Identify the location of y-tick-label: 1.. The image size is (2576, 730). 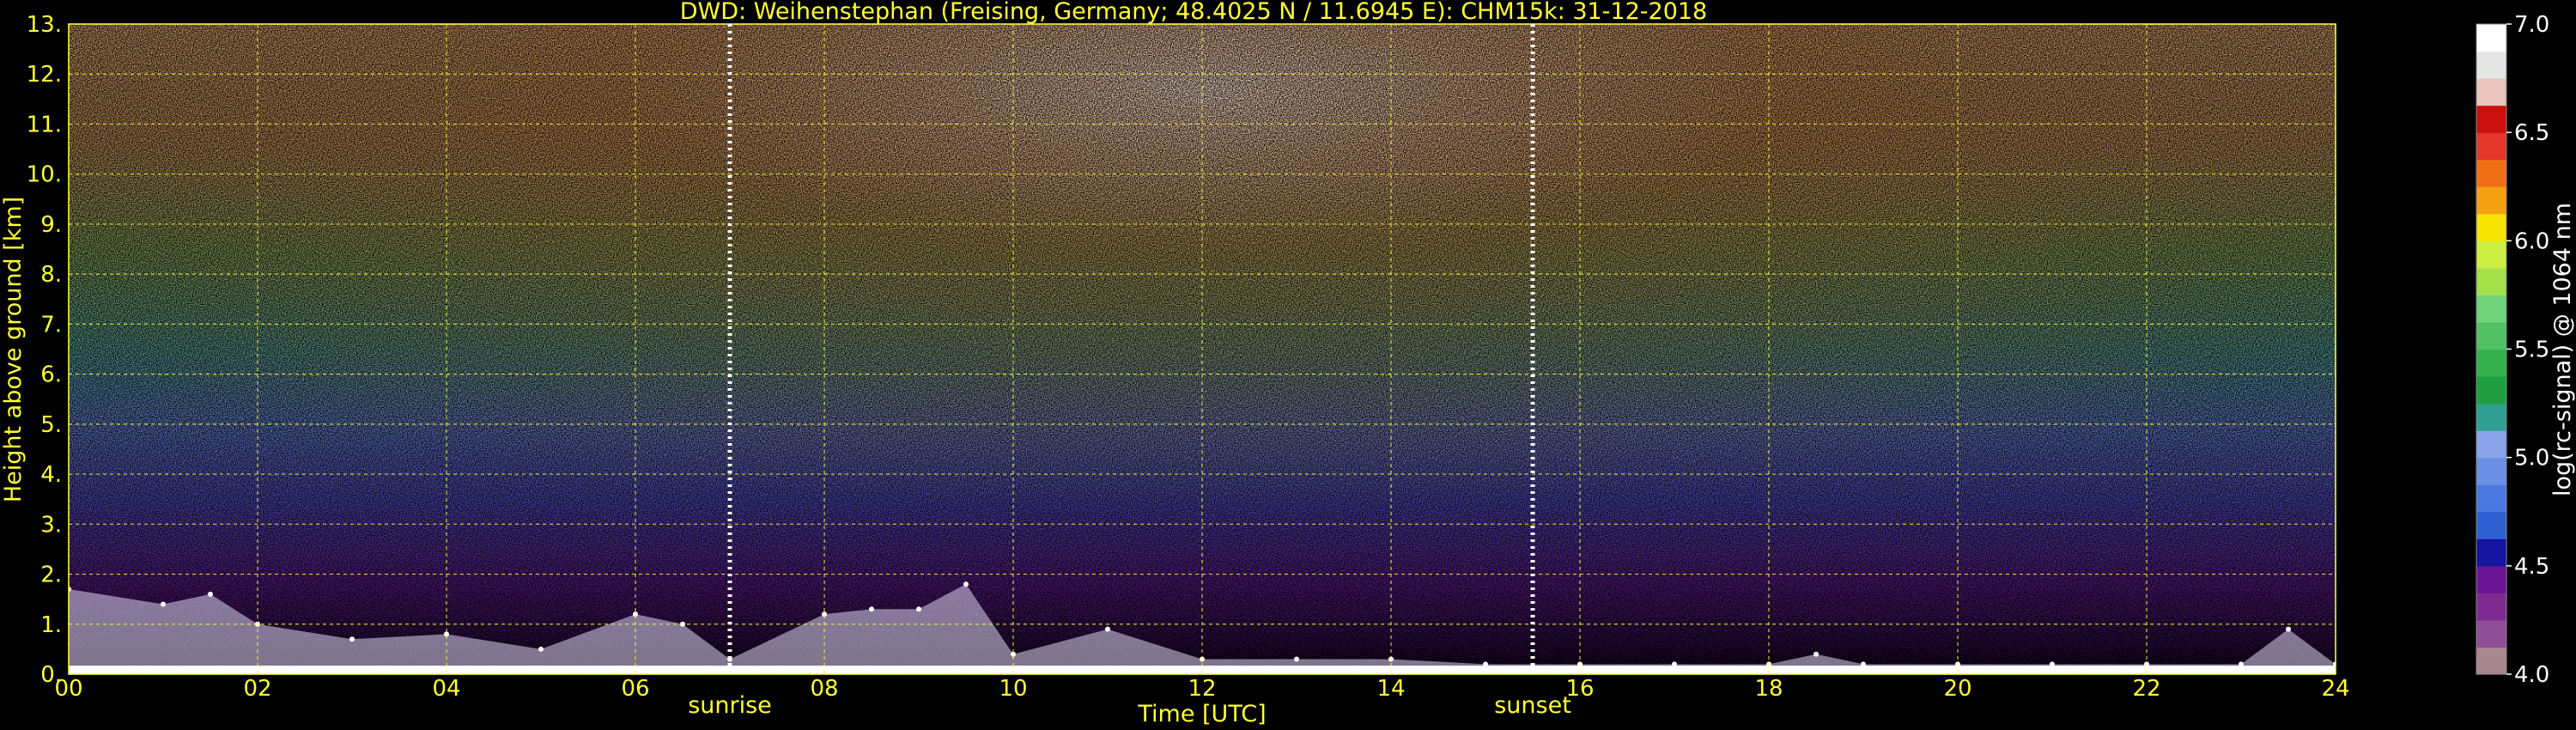
(51, 625).